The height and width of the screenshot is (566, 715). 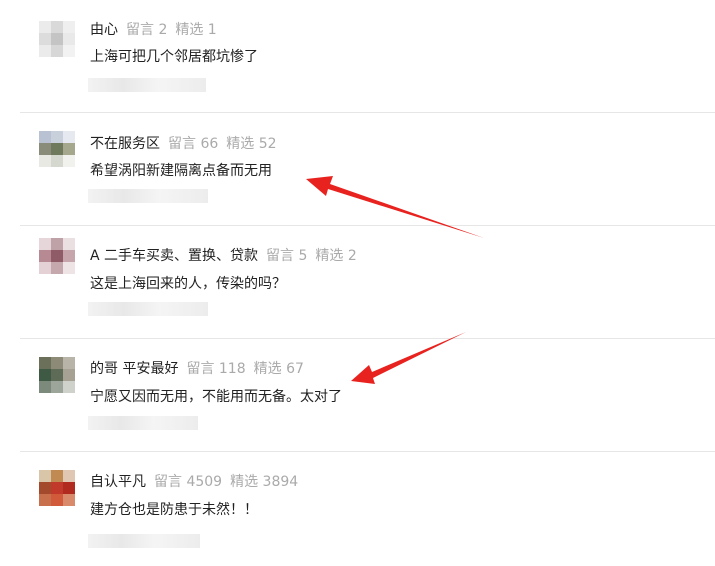 I want to click on username: 不在服务区, so click(x=125, y=144).